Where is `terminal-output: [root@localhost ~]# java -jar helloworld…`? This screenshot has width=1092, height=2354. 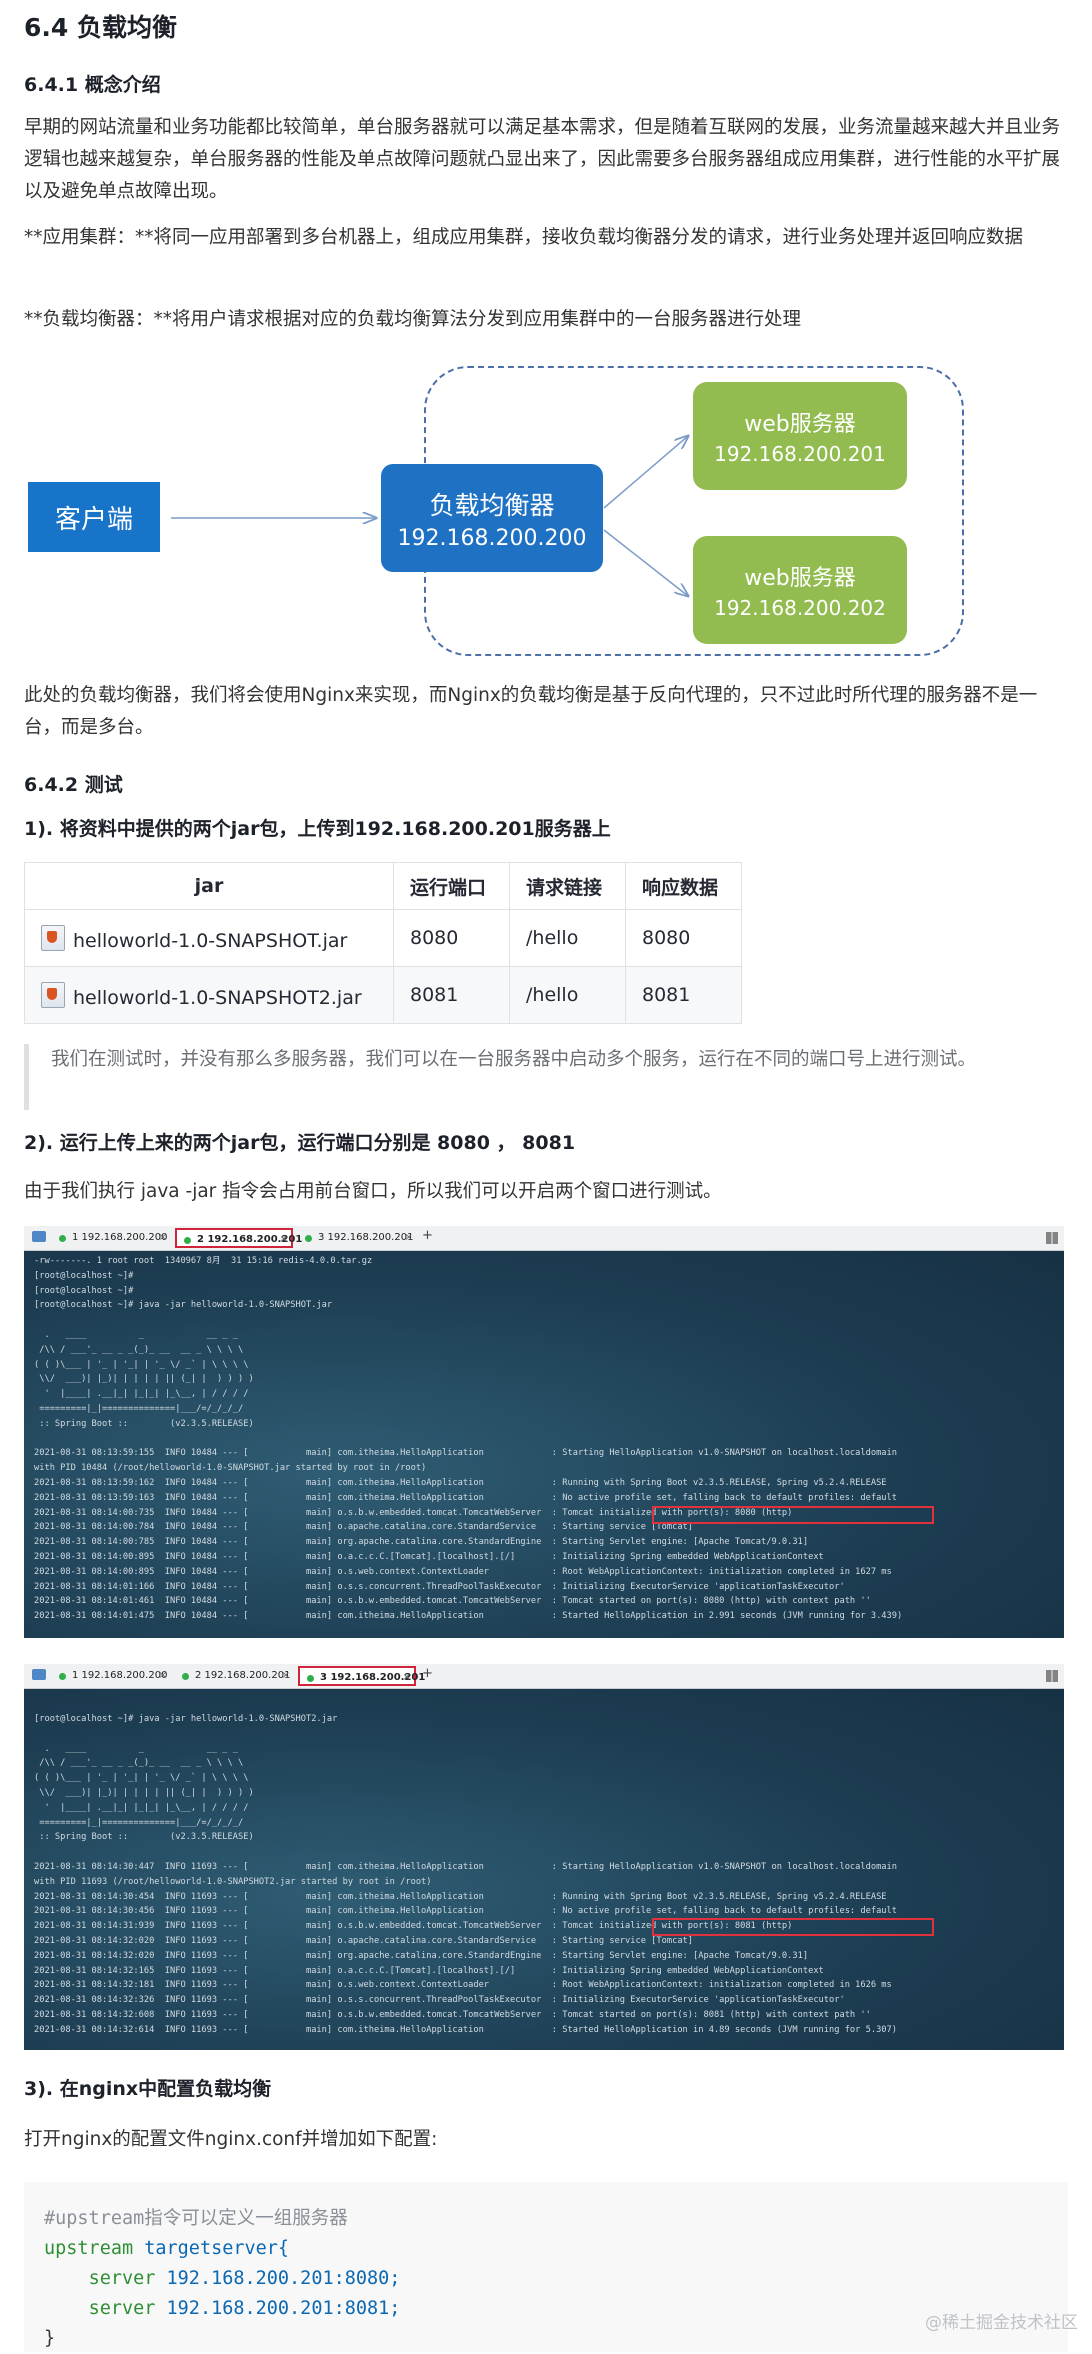 terminal-output: [root@localhost ~]# java -jar helloworld… is located at coordinates (466, 1874).